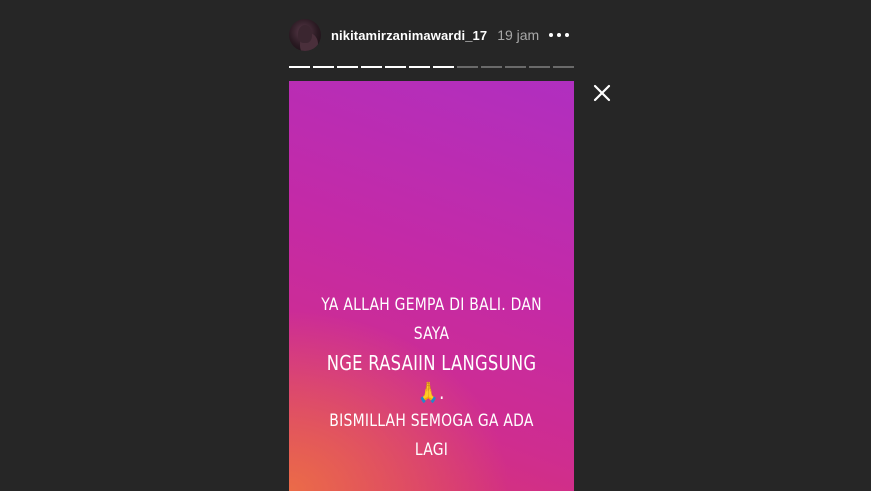  Describe the element at coordinates (602, 93) in the screenshot. I see `close-icon` at that location.